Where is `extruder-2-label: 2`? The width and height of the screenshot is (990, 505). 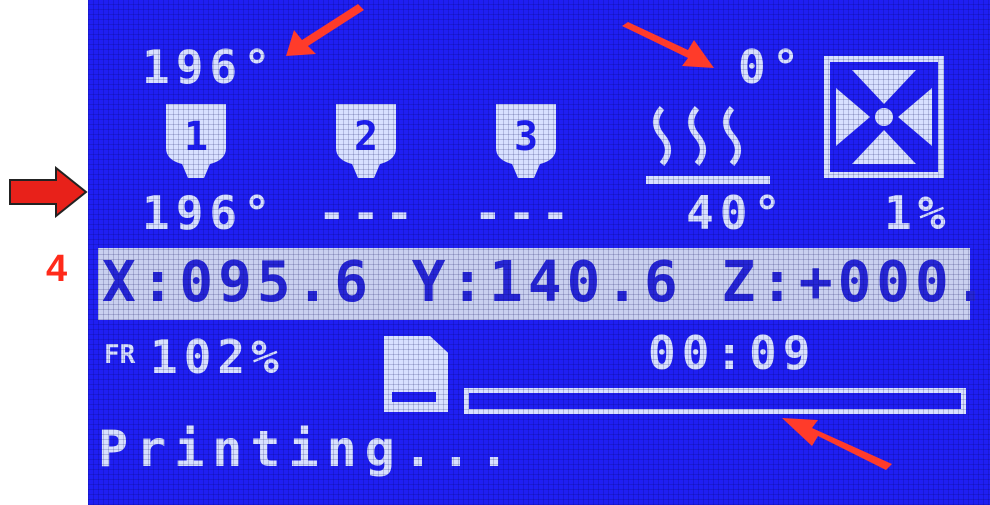
extruder-2-label: 2 is located at coordinates (366, 137).